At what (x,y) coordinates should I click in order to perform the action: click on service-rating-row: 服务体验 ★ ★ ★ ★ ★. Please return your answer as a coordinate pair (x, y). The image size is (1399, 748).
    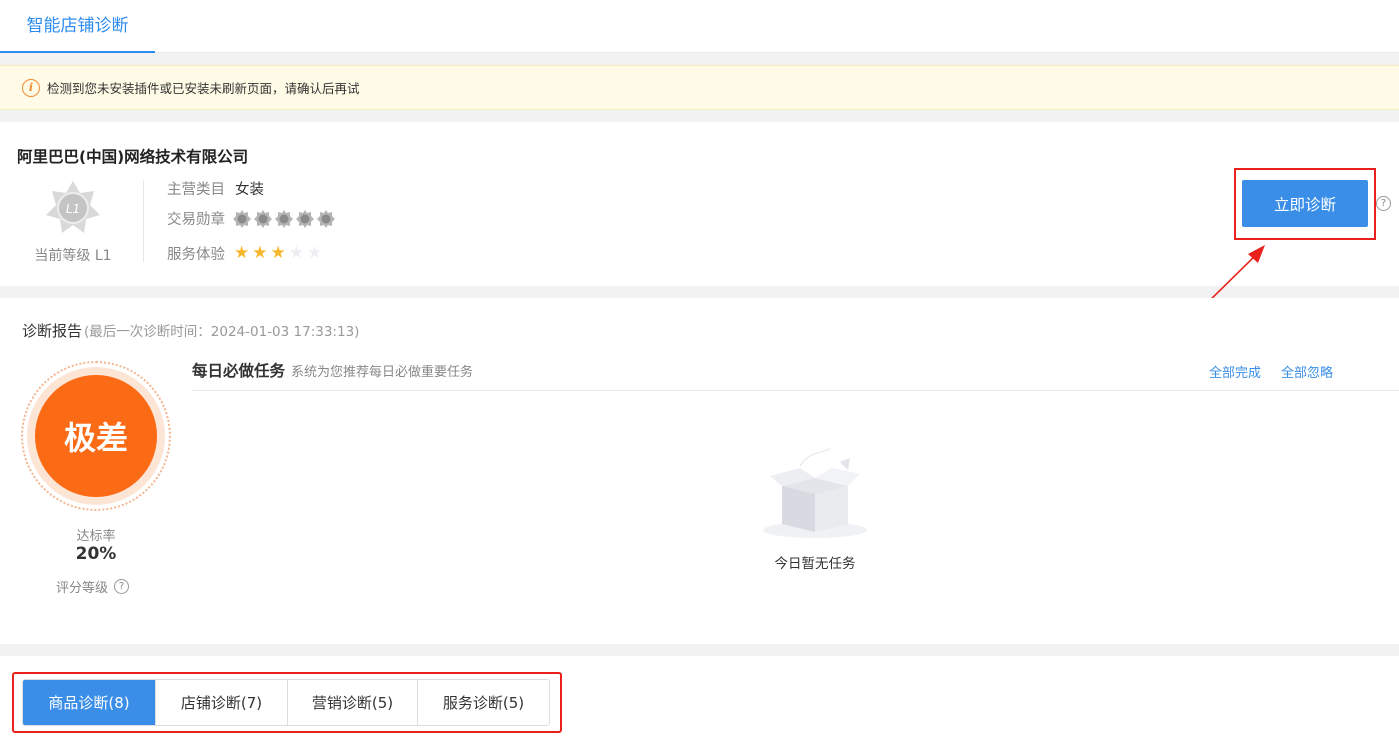
    Looking at the image, I should click on (244, 253).